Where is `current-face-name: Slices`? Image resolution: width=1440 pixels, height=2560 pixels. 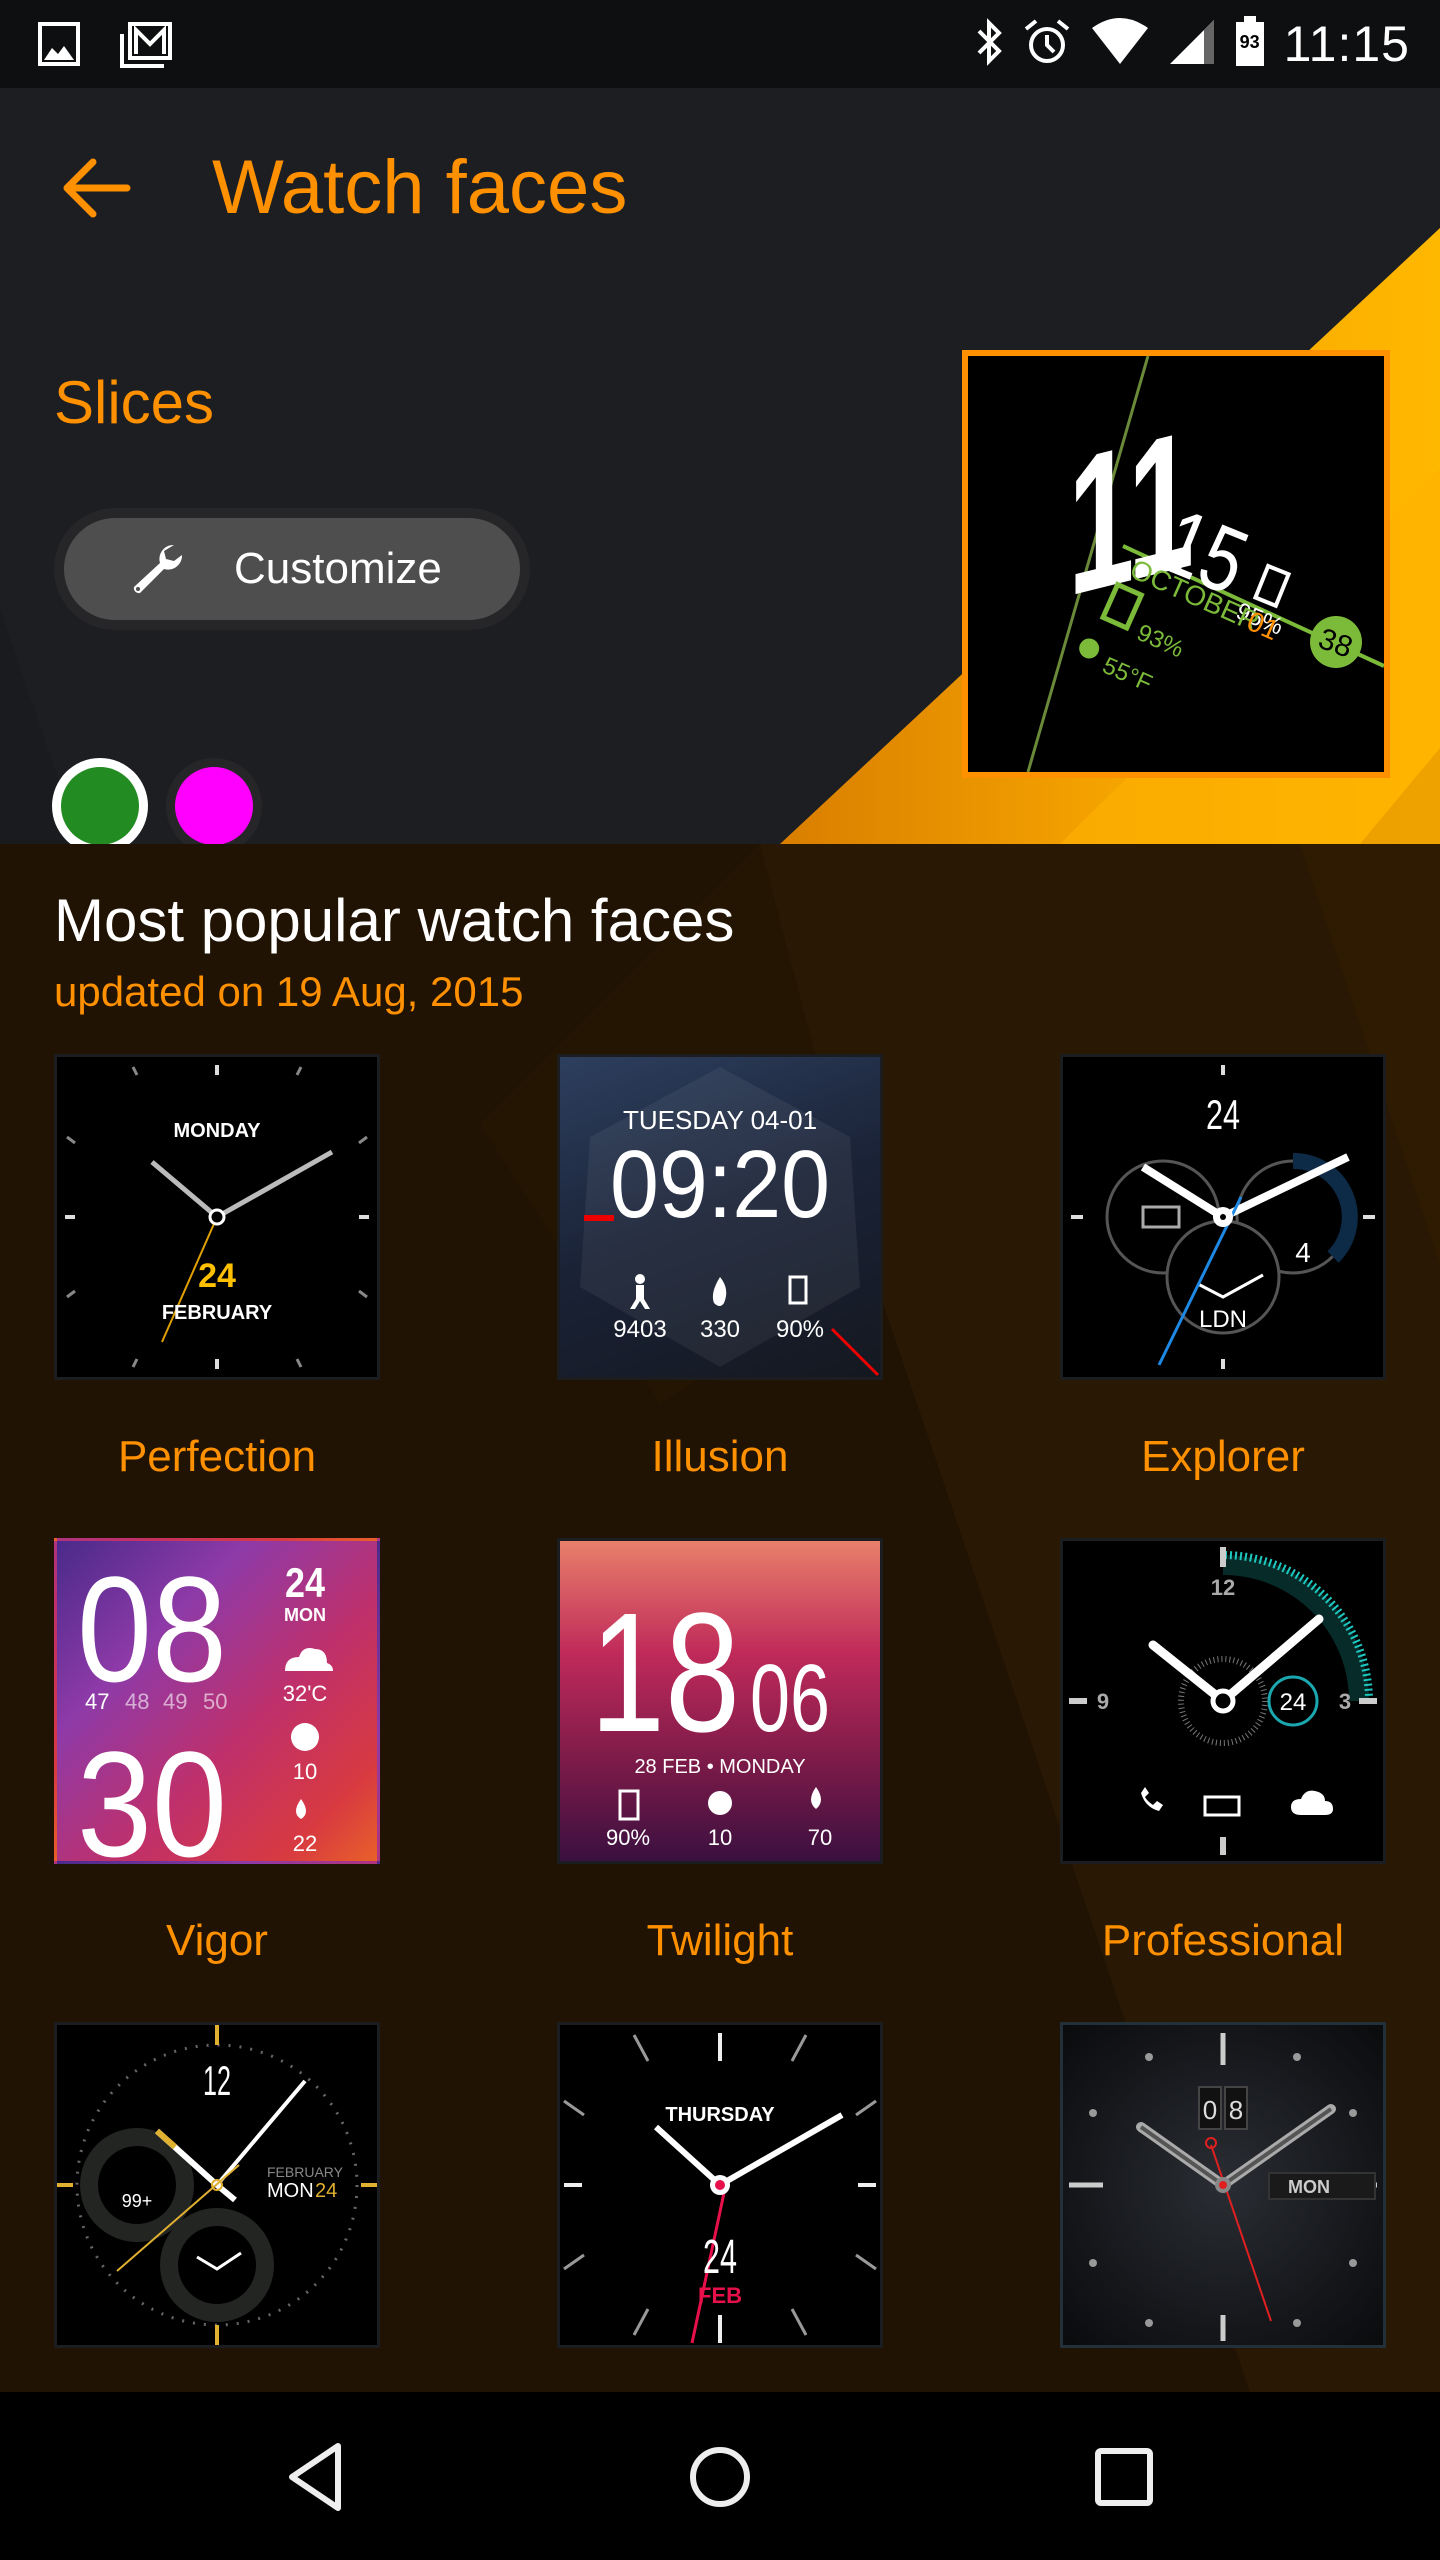 current-face-name: Slices is located at coordinates (134, 402).